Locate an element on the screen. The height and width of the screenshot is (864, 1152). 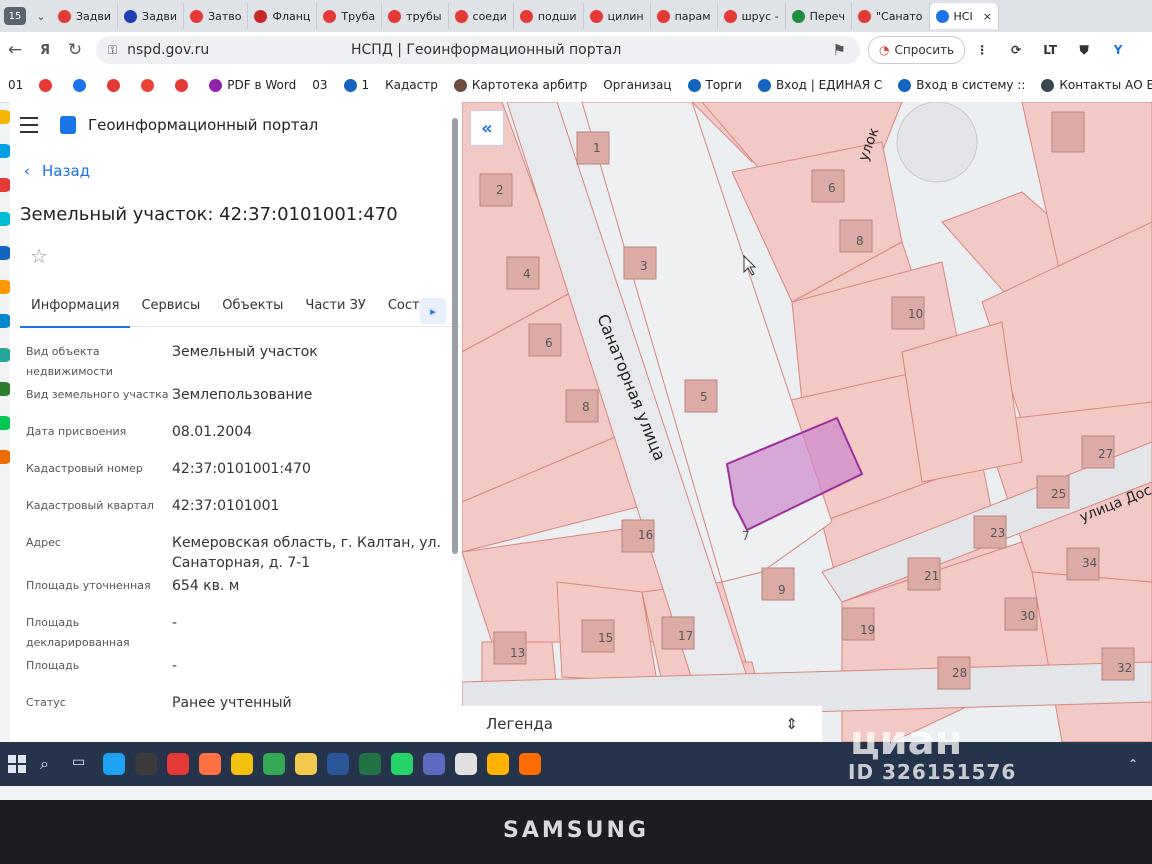
bookmark-icon: ⚑ is located at coordinates (839, 50).